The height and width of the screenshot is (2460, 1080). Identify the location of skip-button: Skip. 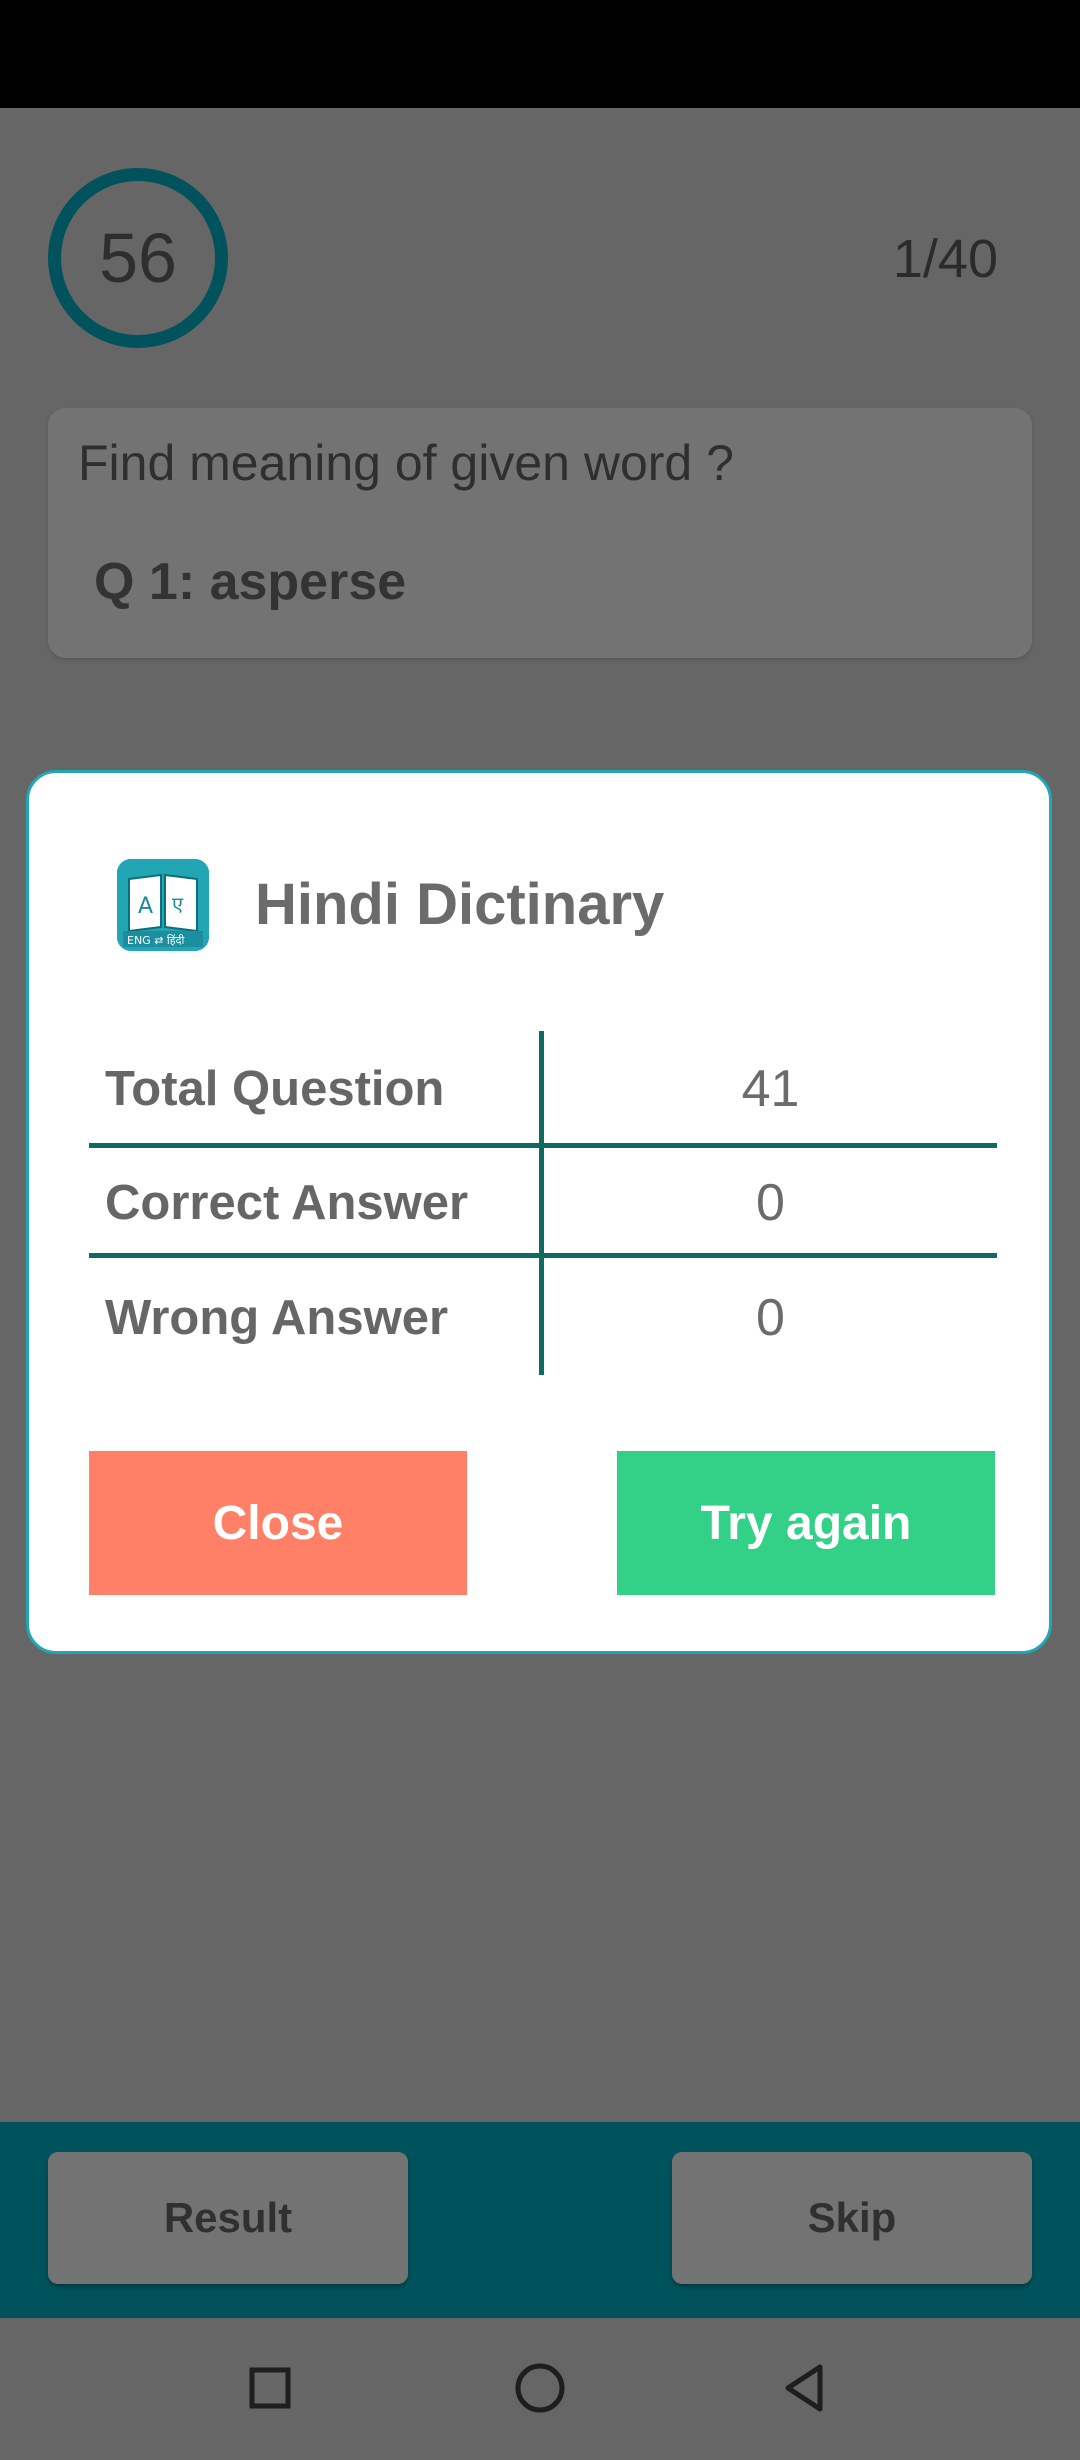
(852, 2218).